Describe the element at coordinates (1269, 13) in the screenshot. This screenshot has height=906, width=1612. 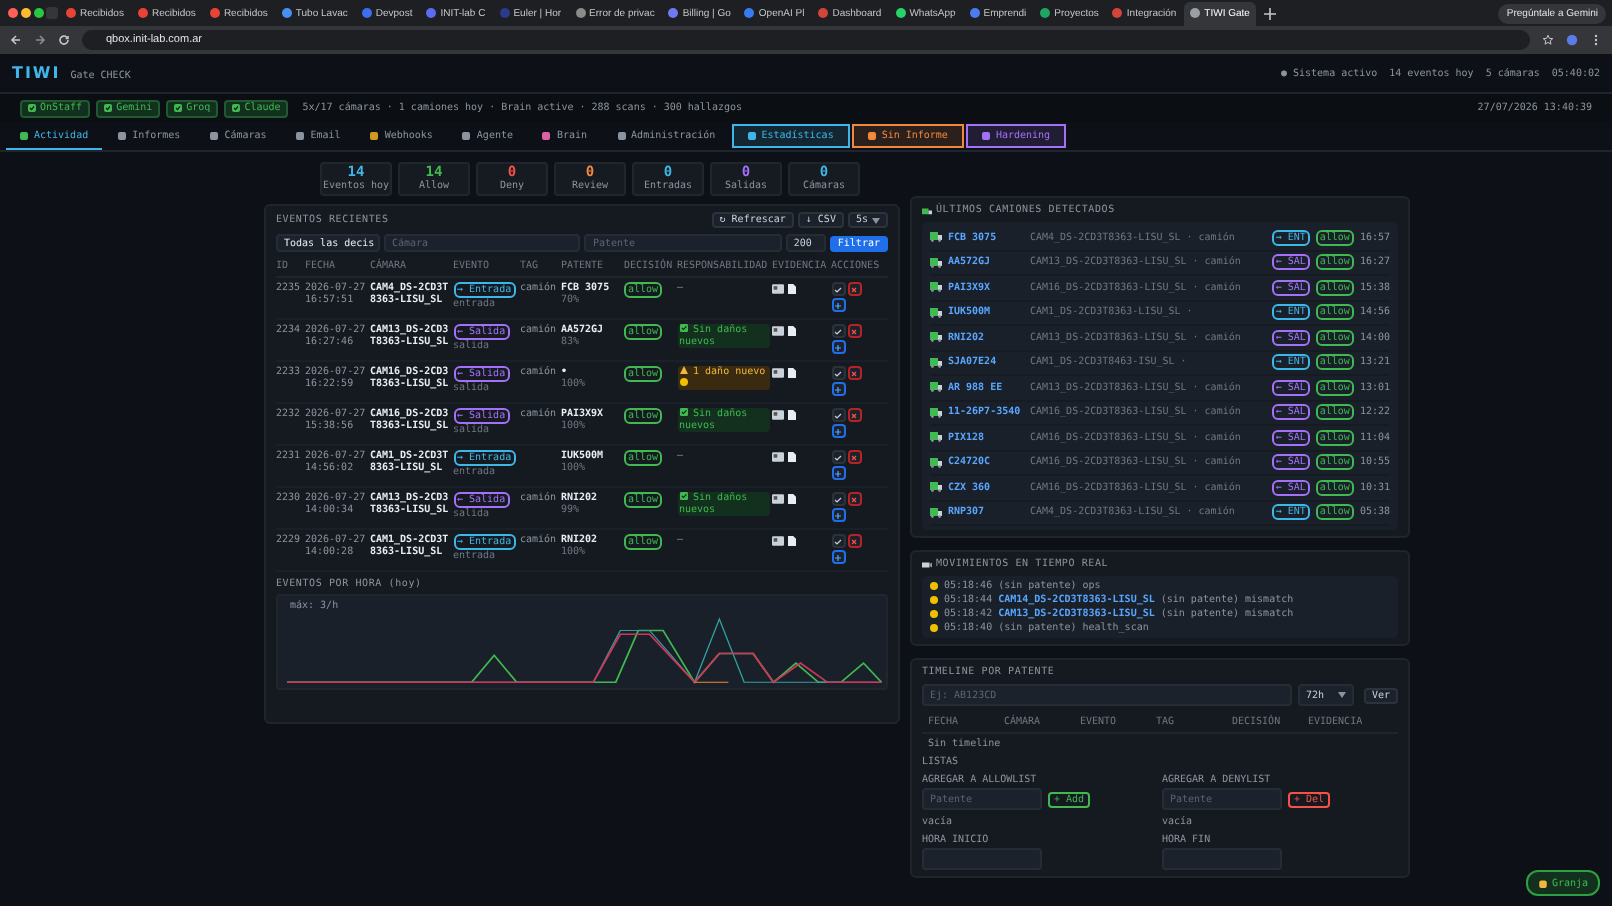
I see `new-tab-icon` at that location.